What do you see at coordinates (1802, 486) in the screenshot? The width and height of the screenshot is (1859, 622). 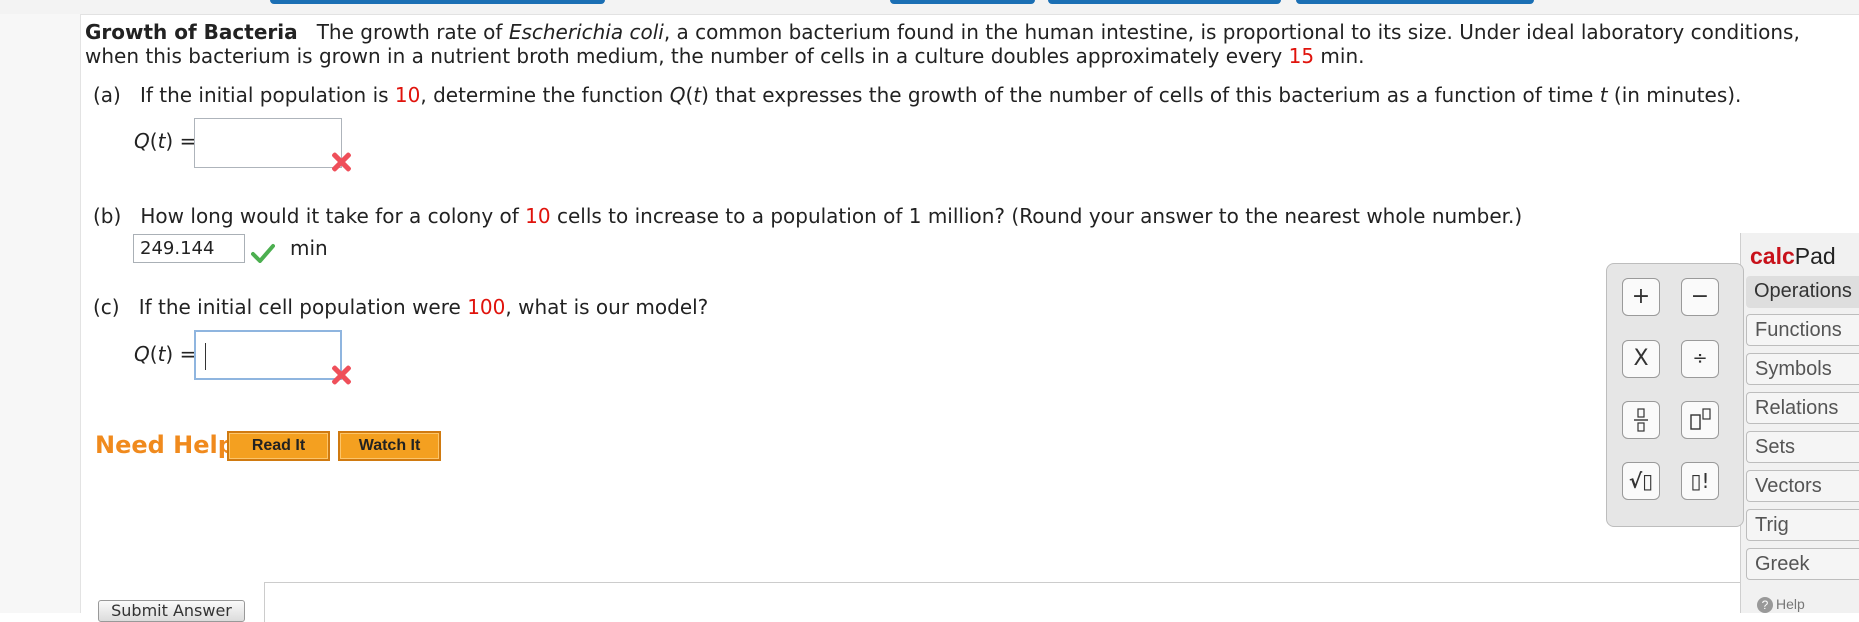 I see `calcpad-tab-vectors: Vectors` at bounding box center [1802, 486].